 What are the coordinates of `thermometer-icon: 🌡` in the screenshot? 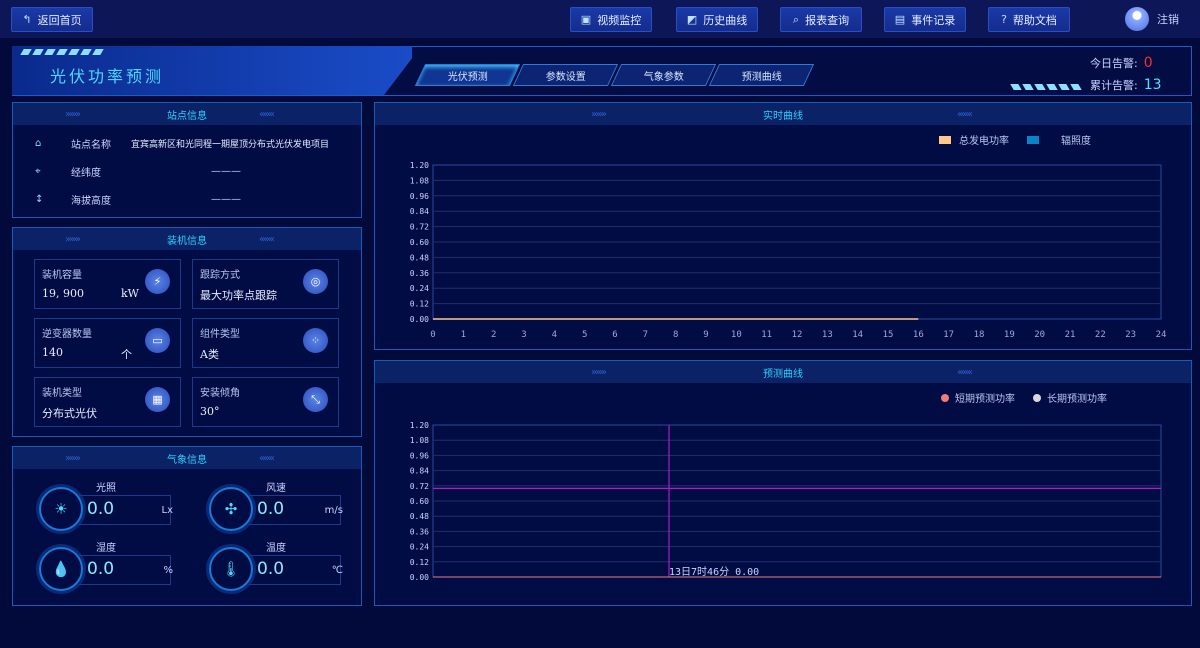 It's located at (231, 569).